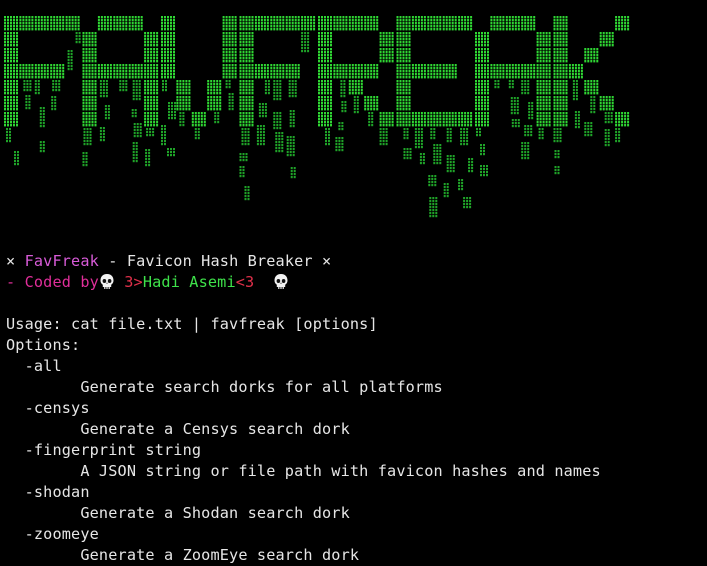 This screenshot has width=707, height=566. Describe the element at coordinates (327, 261) in the screenshot. I see `close-mark-right: ⨯` at that location.